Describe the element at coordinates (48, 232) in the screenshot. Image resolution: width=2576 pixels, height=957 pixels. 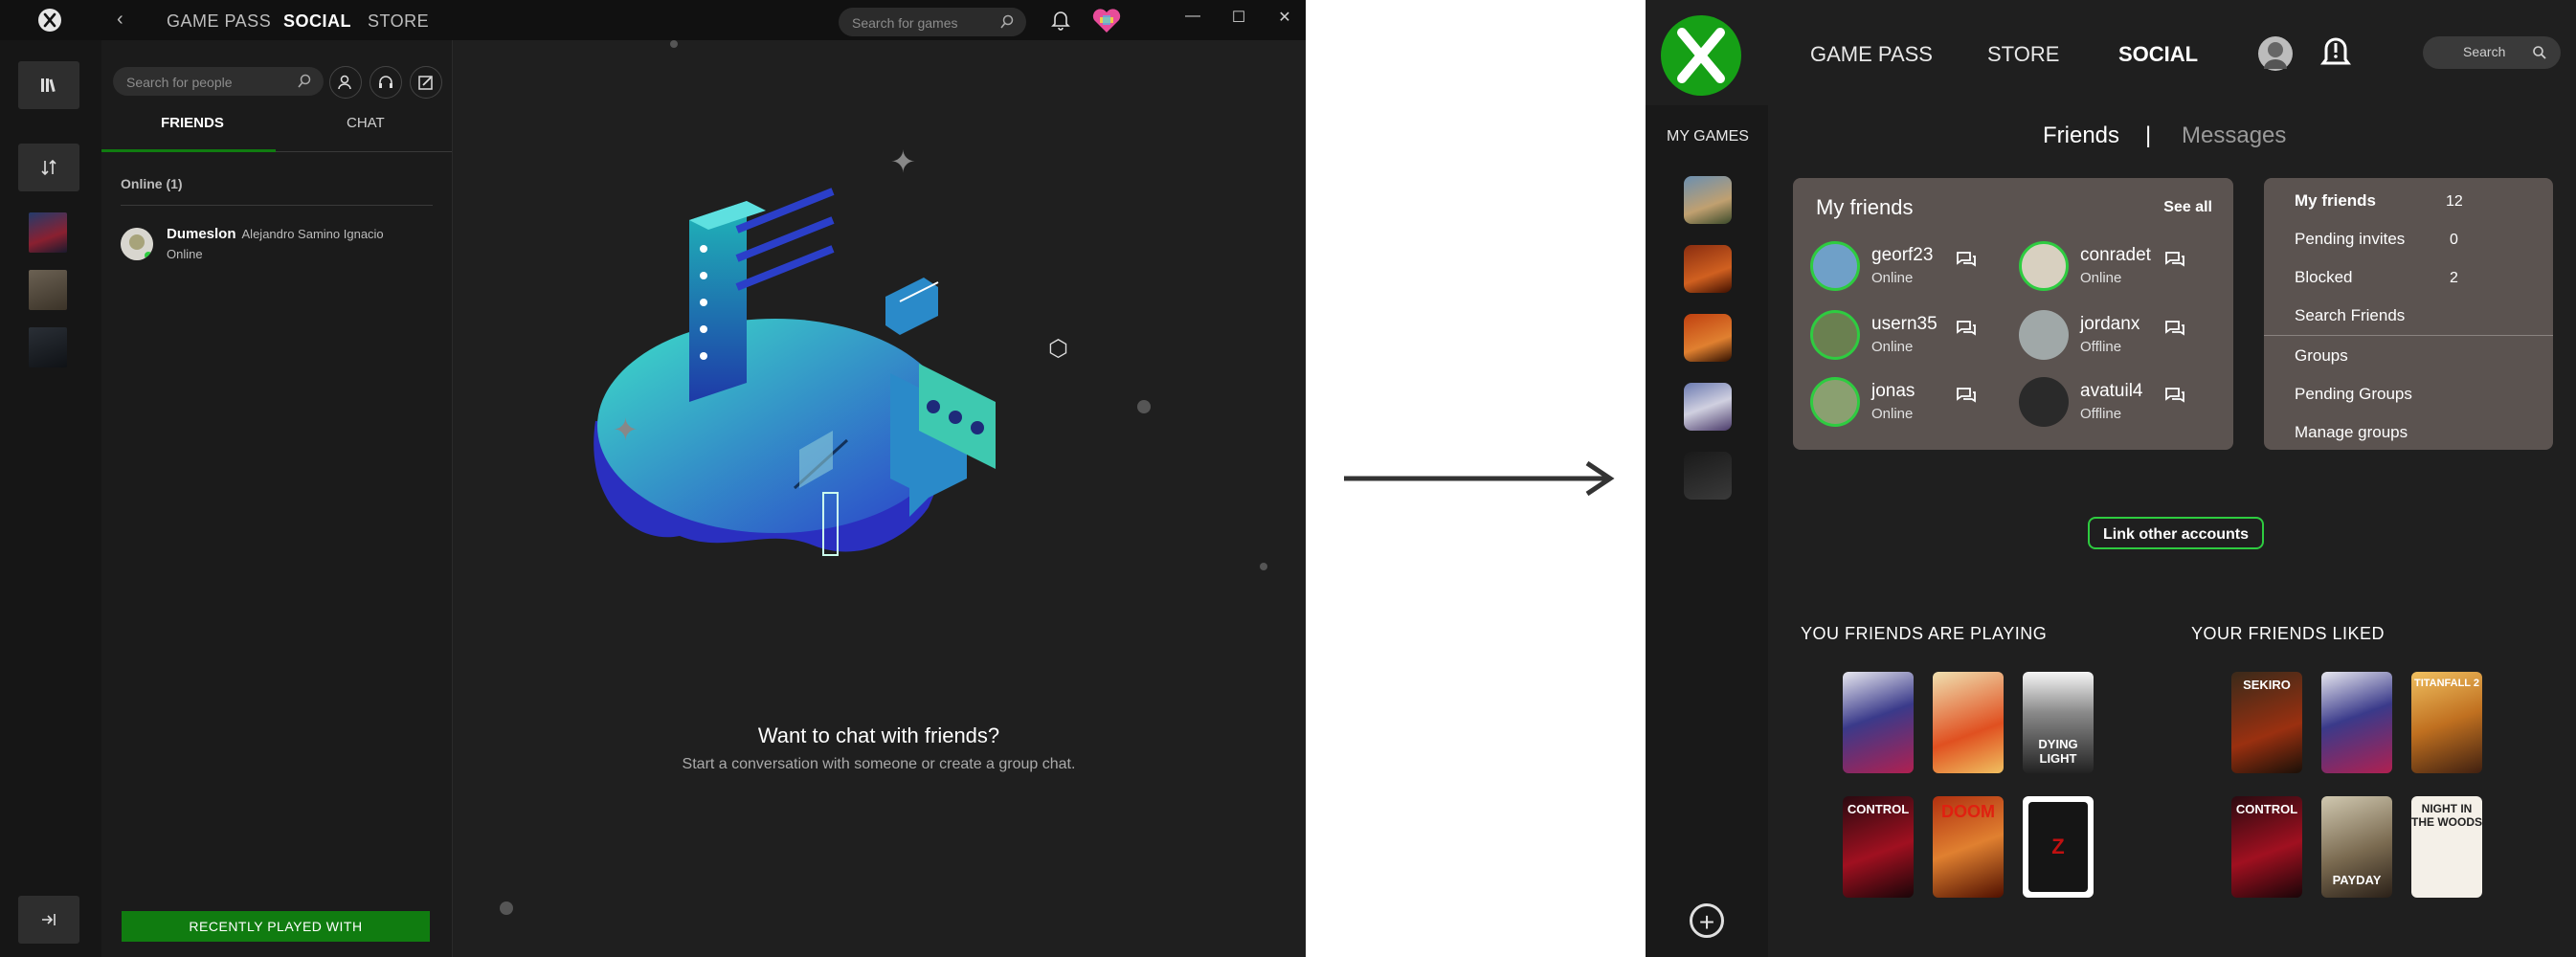
I see `game-thumb-backbone` at that location.